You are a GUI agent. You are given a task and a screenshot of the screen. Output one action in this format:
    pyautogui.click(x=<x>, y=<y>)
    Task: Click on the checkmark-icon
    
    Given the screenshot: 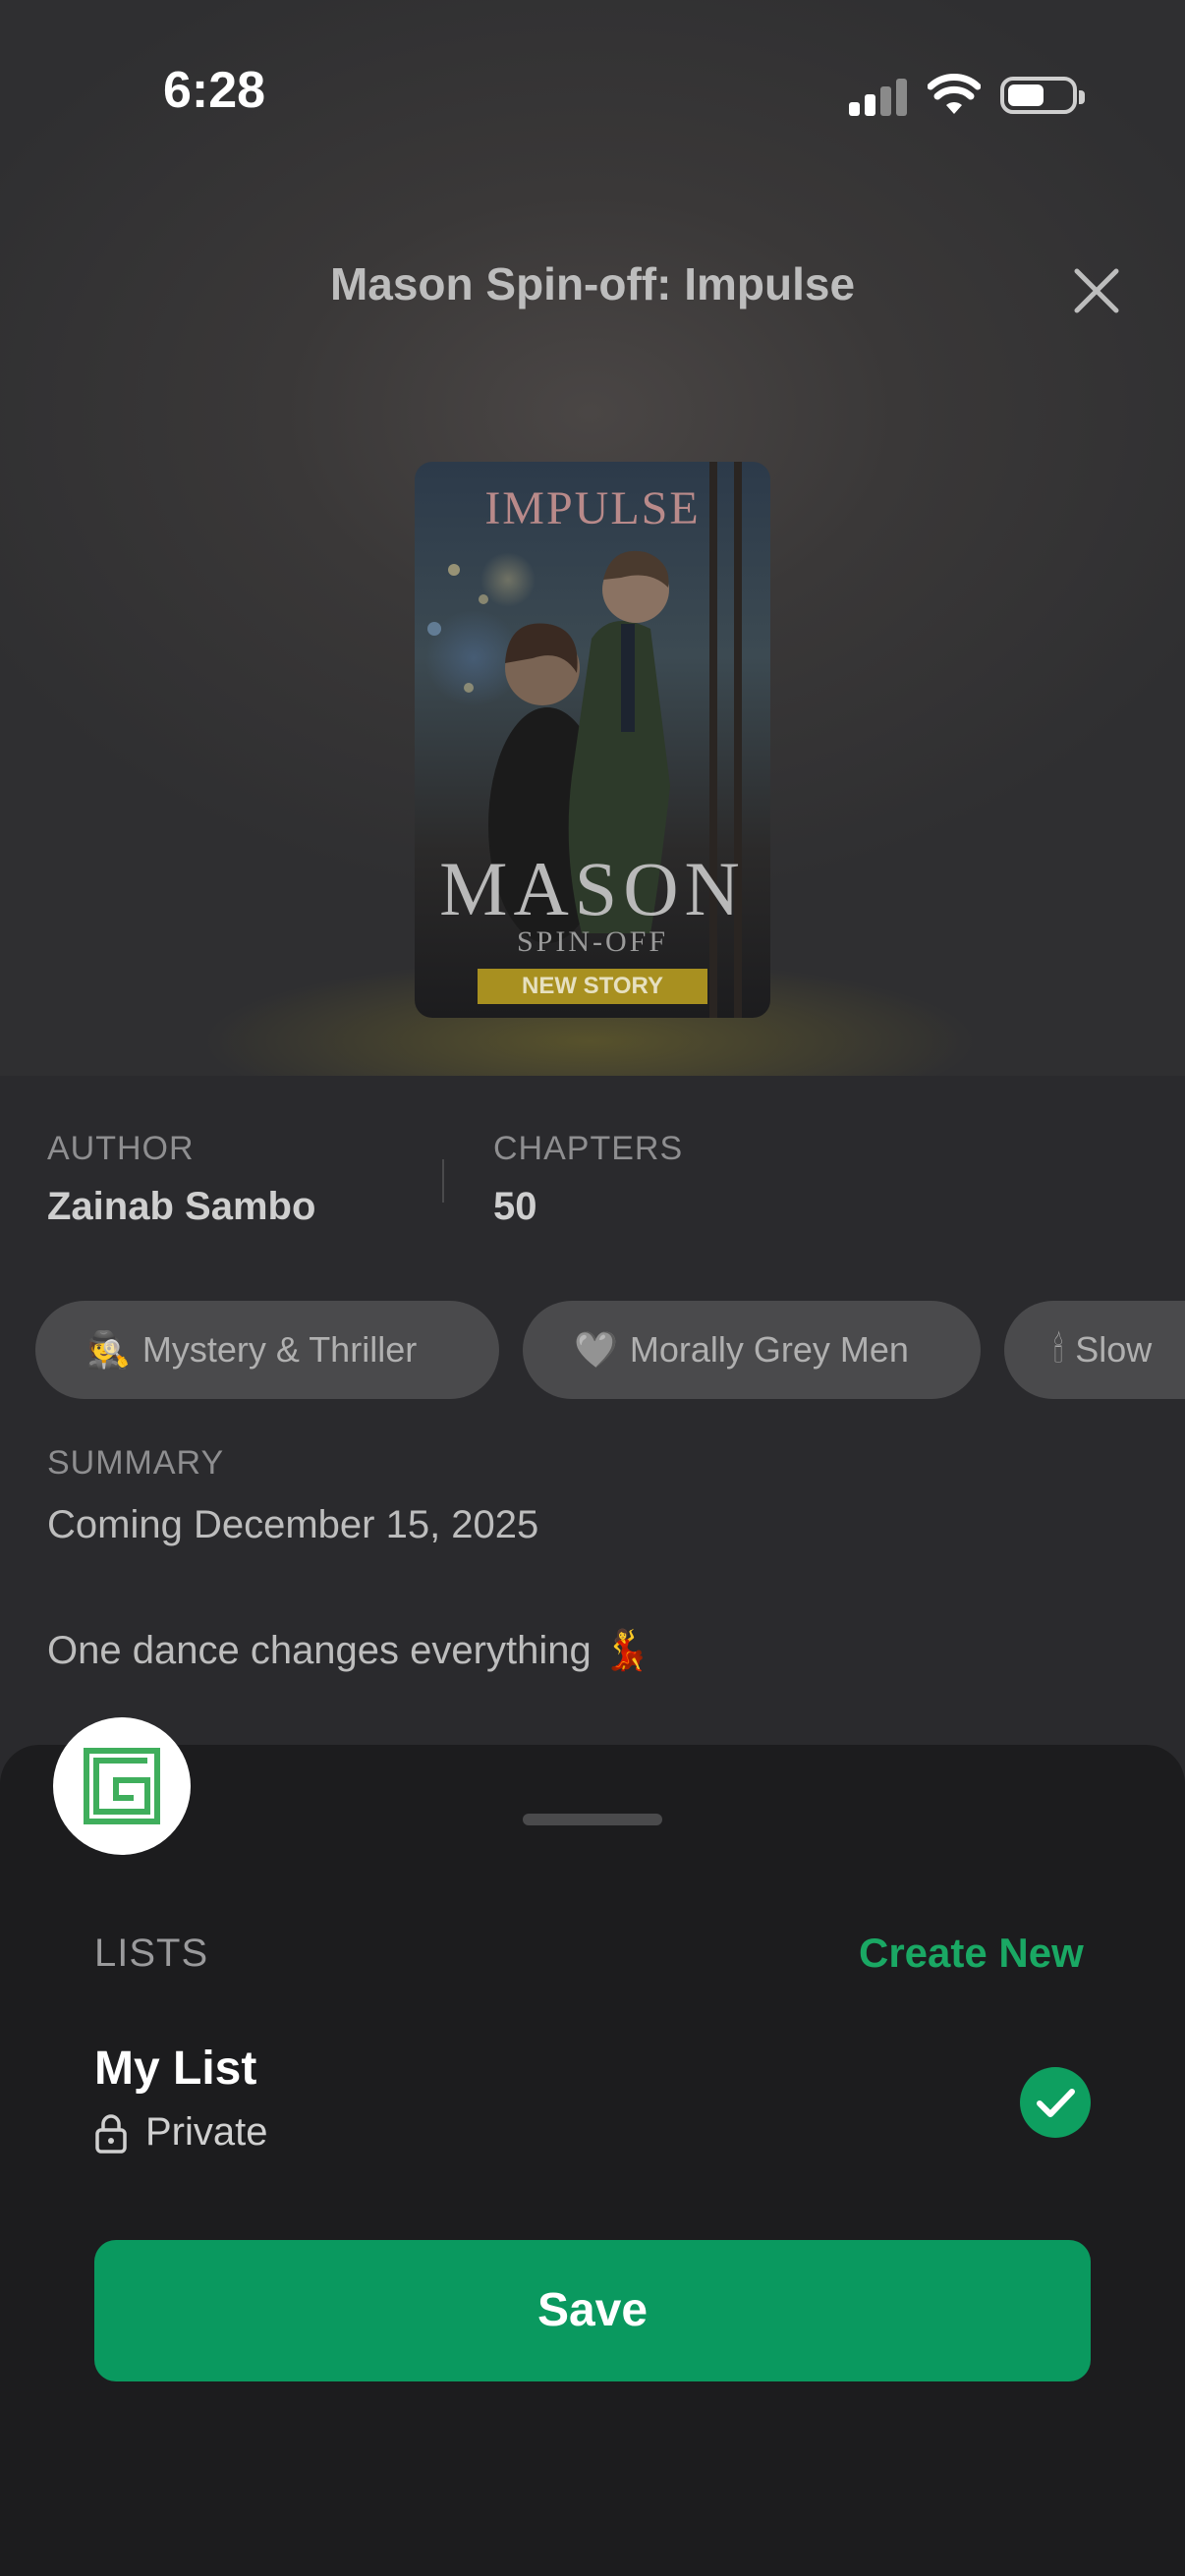 What is the action you would take?
    pyautogui.click(x=1056, y=2103)
    